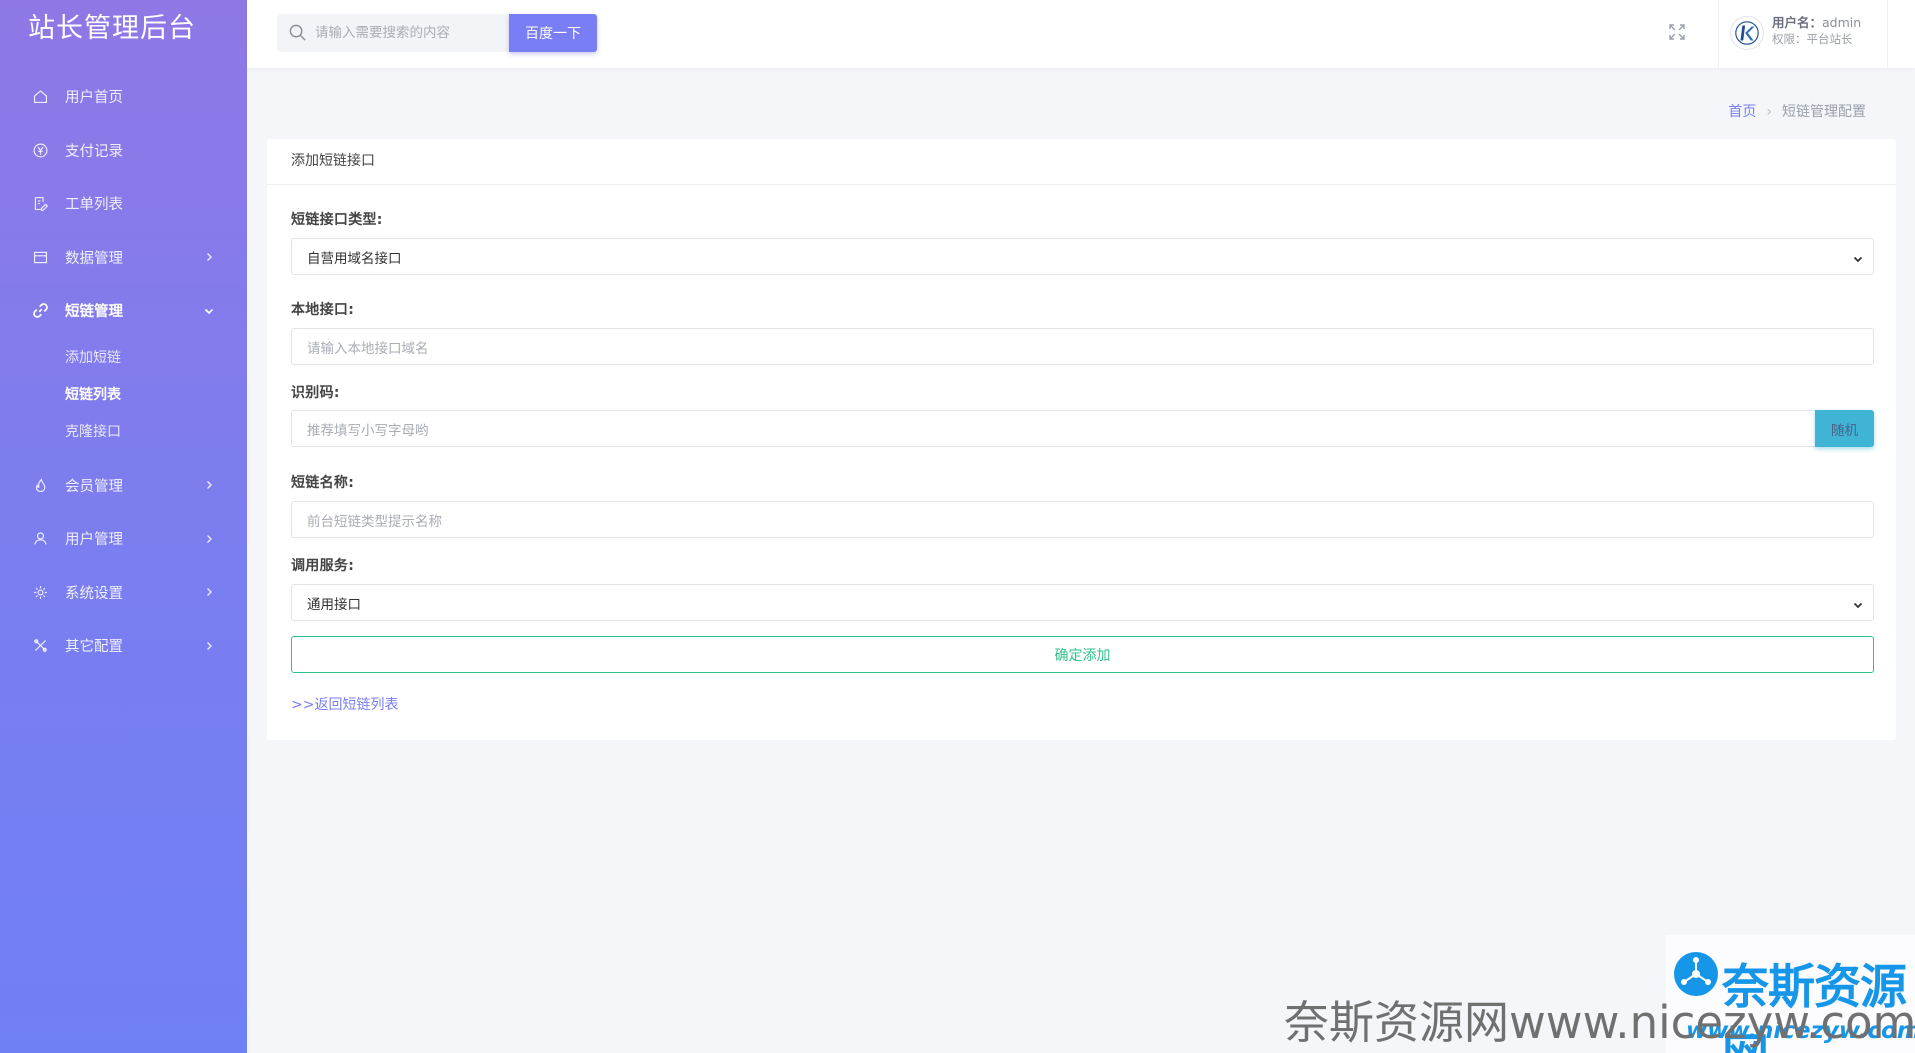 The height and width of the screenshot is (1053, 1915). I want to click on local-api-input: 请输入本地接口域名, so click(1082, 346).